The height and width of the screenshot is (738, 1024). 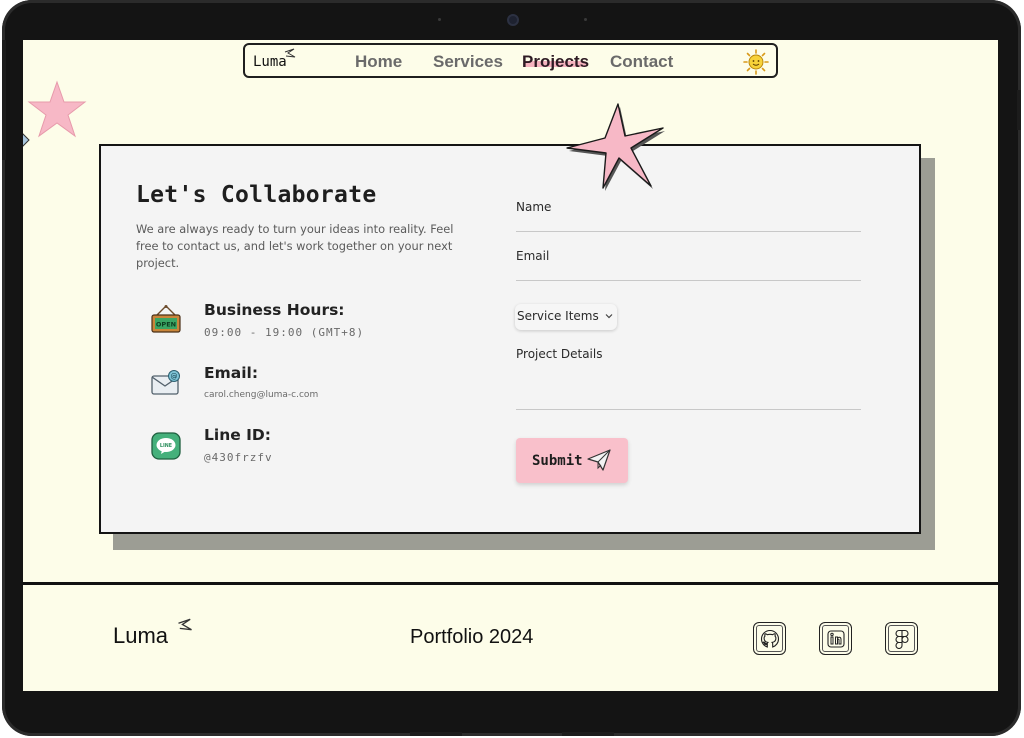 What do you see at coordinates (231, 373) in the screenshot?
I see `email-title: Email:` at bounding box center [231, 373].